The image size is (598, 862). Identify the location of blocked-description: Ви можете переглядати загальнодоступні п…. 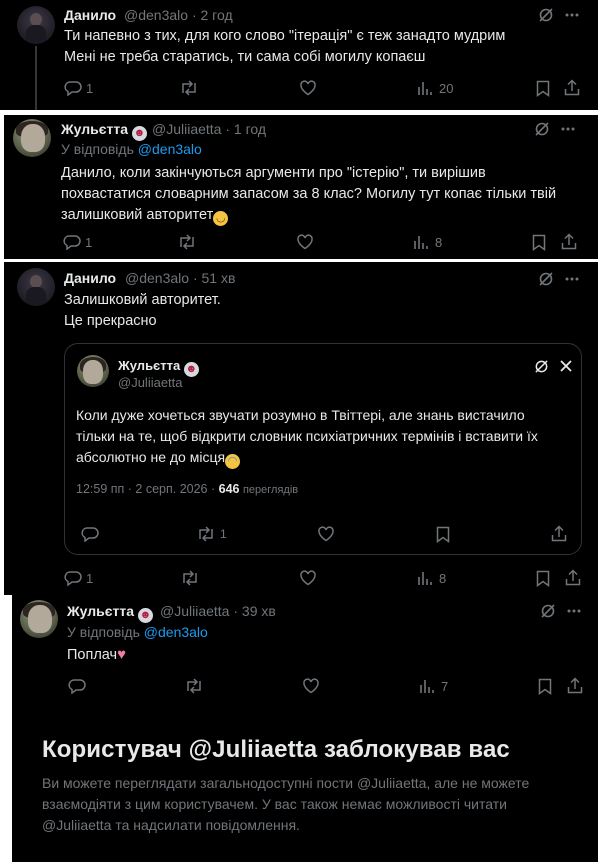
(286, 804).